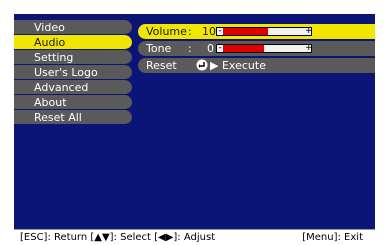 The image size is (390, 245). What do you see at coordinates (243, 48) in the screenshot?
I see `tone-slider-fill` at bounding box center [243, 48].